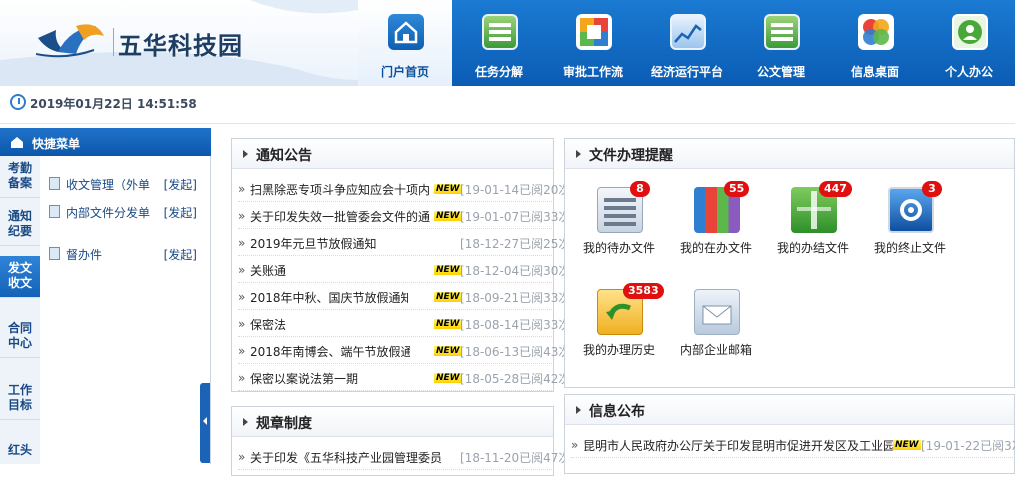 This screenshot has width=1015, height=480. Describe the element at coordinates (813, 225) in the screenshot. I see `completed-files-item: 447 我的办结文件` at that location.